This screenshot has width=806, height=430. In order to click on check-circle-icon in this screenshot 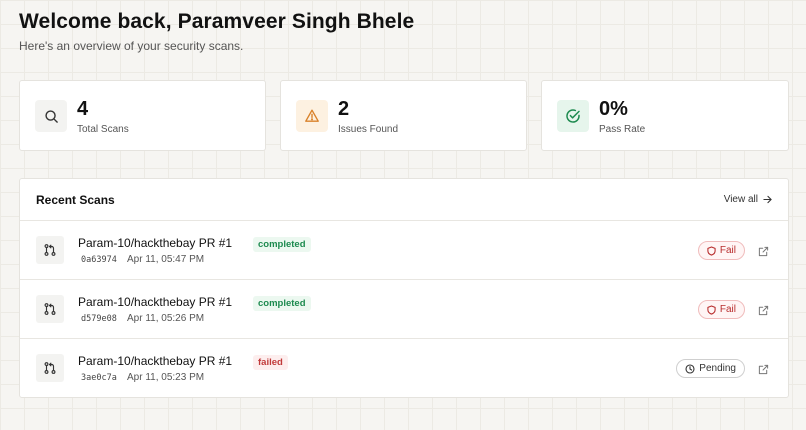, I will do `click(573, 116)`.